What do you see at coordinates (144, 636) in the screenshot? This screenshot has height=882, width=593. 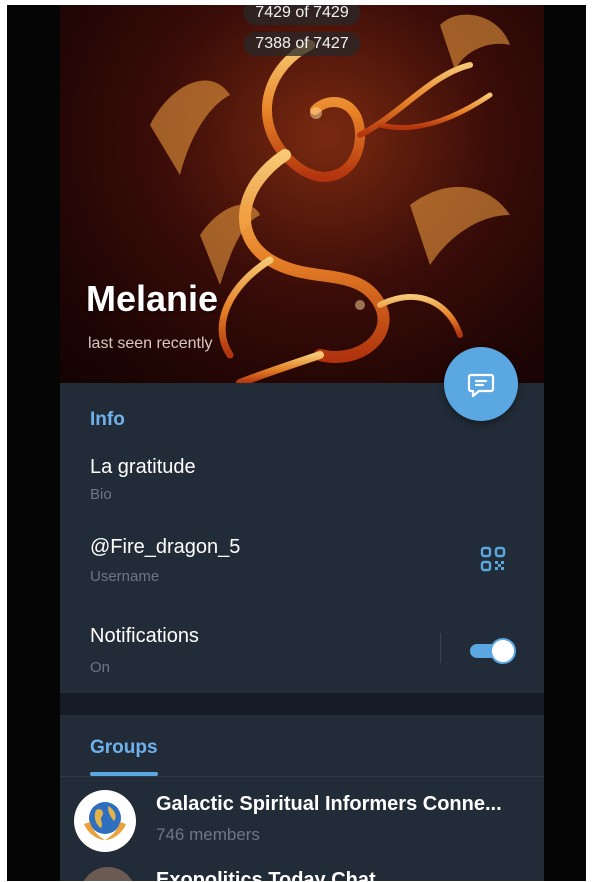 I see `notifications-label: Notifications` at bounding box center [144, 636].